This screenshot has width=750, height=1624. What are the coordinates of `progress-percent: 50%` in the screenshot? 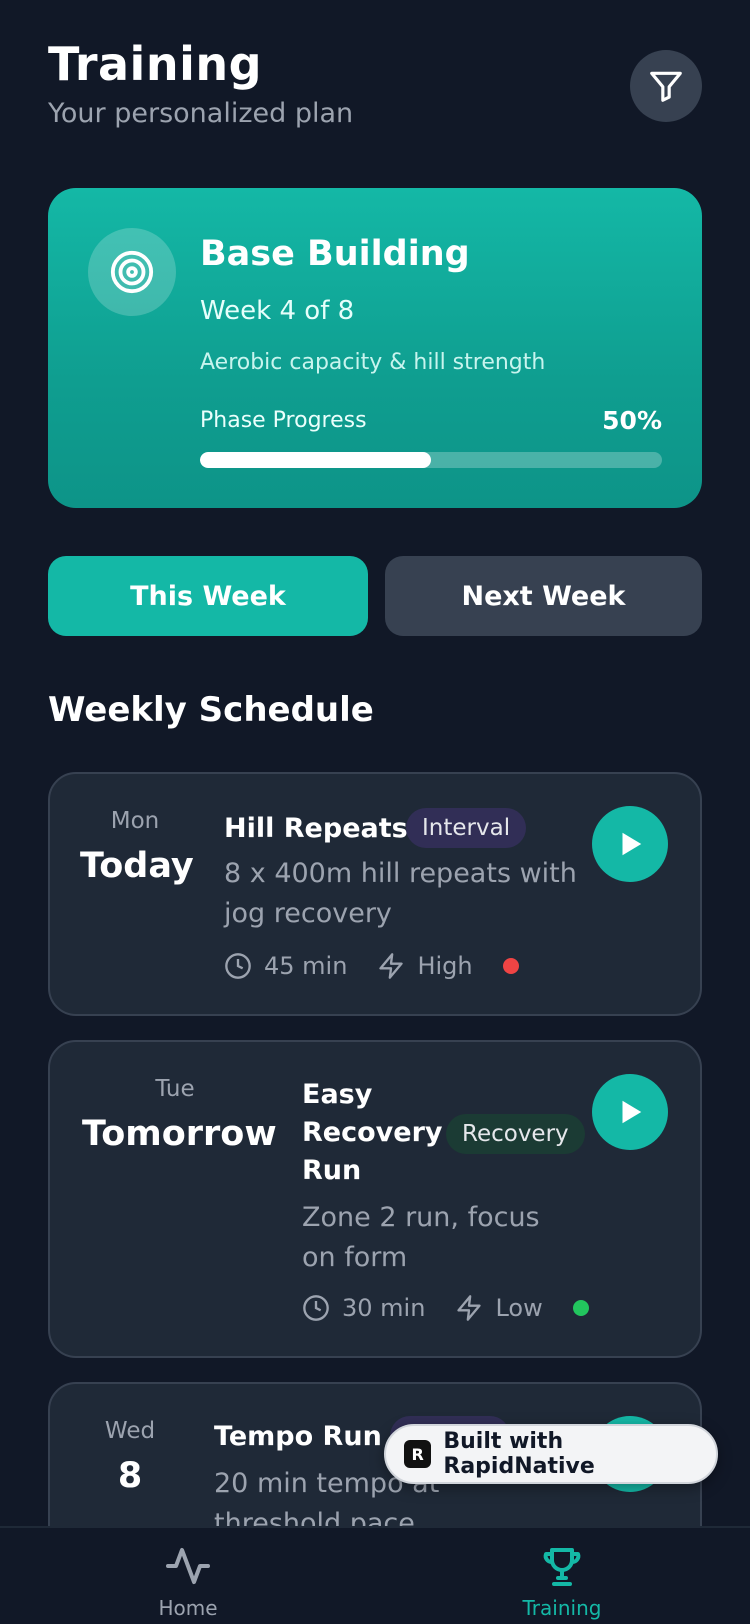 It's located at (632, 420).